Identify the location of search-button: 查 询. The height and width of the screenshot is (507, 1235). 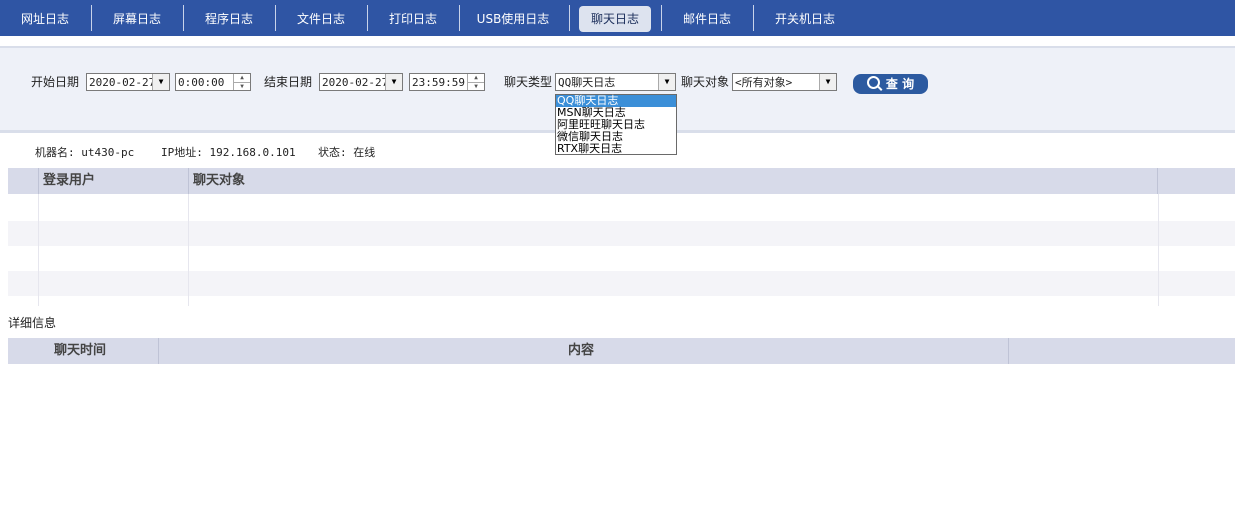
(890, 84).